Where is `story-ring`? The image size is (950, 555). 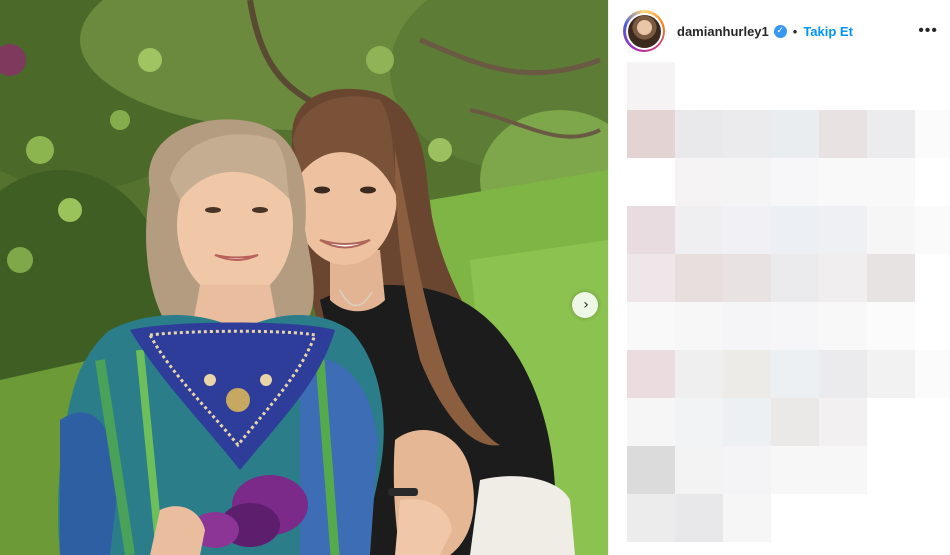
story-ring is located at coordinates (644, 31).